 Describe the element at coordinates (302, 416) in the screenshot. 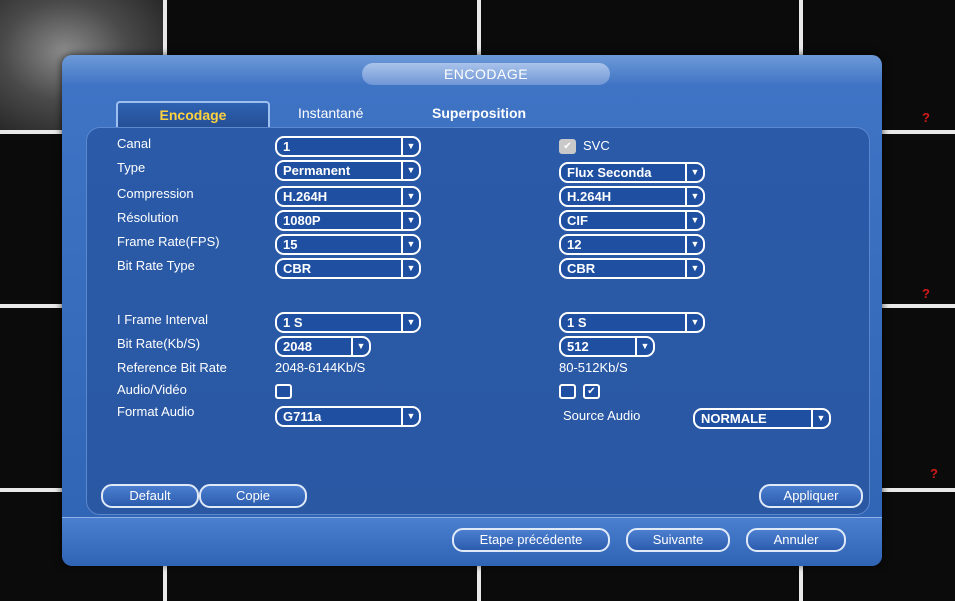

I see `main-format-audio-value: G711a` at that location.